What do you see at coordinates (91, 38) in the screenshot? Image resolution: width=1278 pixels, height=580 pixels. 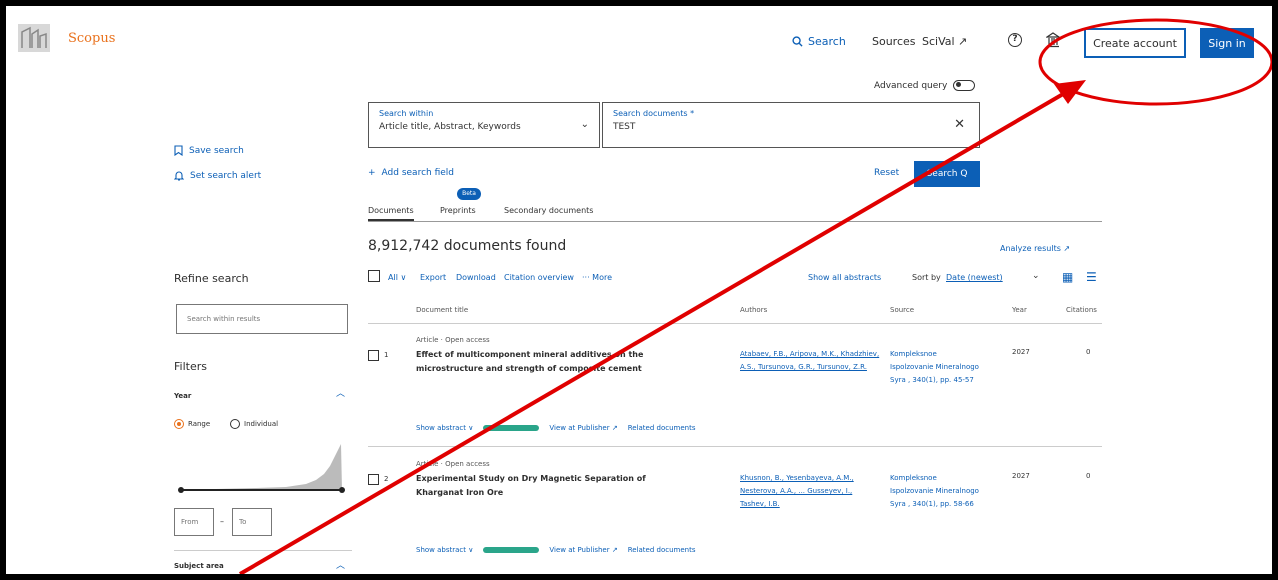 I see `brand-name: Scopus` at bounding box center [91, 38].